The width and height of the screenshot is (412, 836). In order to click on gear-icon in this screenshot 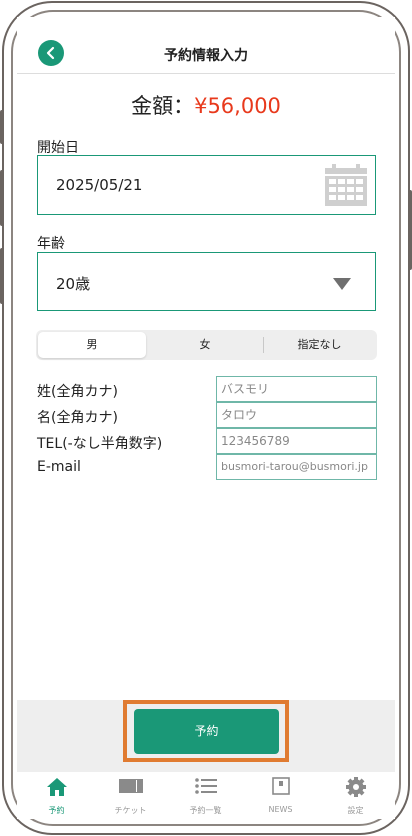, I will do `click(355, 787)`.